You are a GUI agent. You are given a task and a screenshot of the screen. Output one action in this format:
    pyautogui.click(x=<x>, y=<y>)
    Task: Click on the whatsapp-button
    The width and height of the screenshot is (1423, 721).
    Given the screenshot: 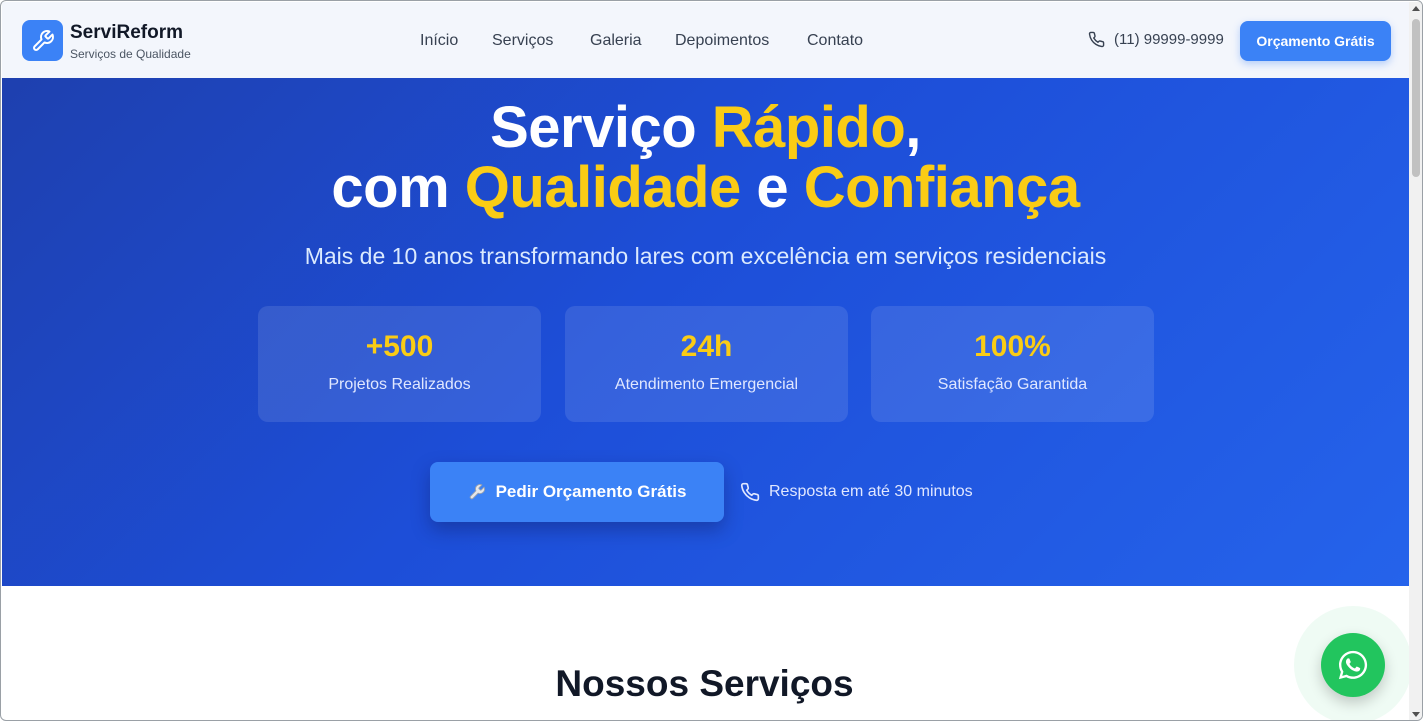 What is the action you would take?
    pyautogui.click(x=1353, y=665)
    